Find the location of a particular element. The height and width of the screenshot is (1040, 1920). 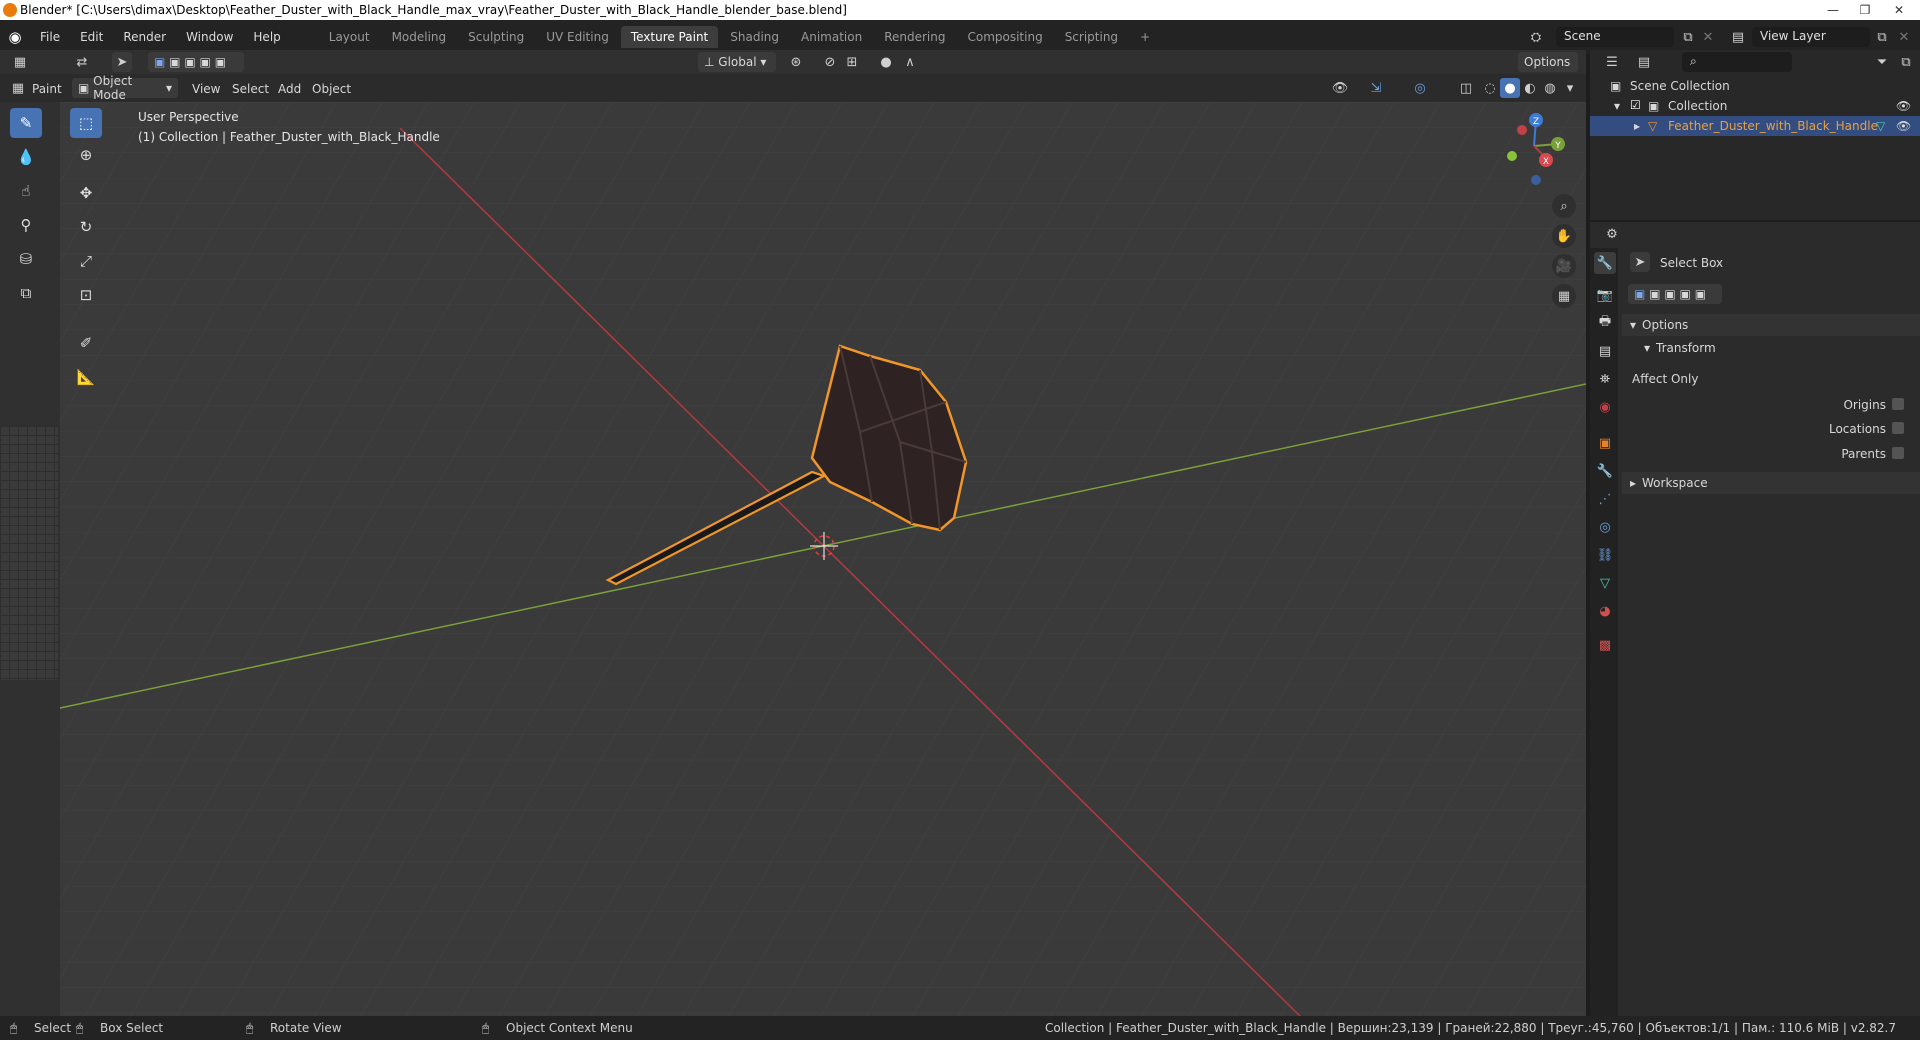

mode-invert-icon: ▣ is located at coordinates (205, 62).